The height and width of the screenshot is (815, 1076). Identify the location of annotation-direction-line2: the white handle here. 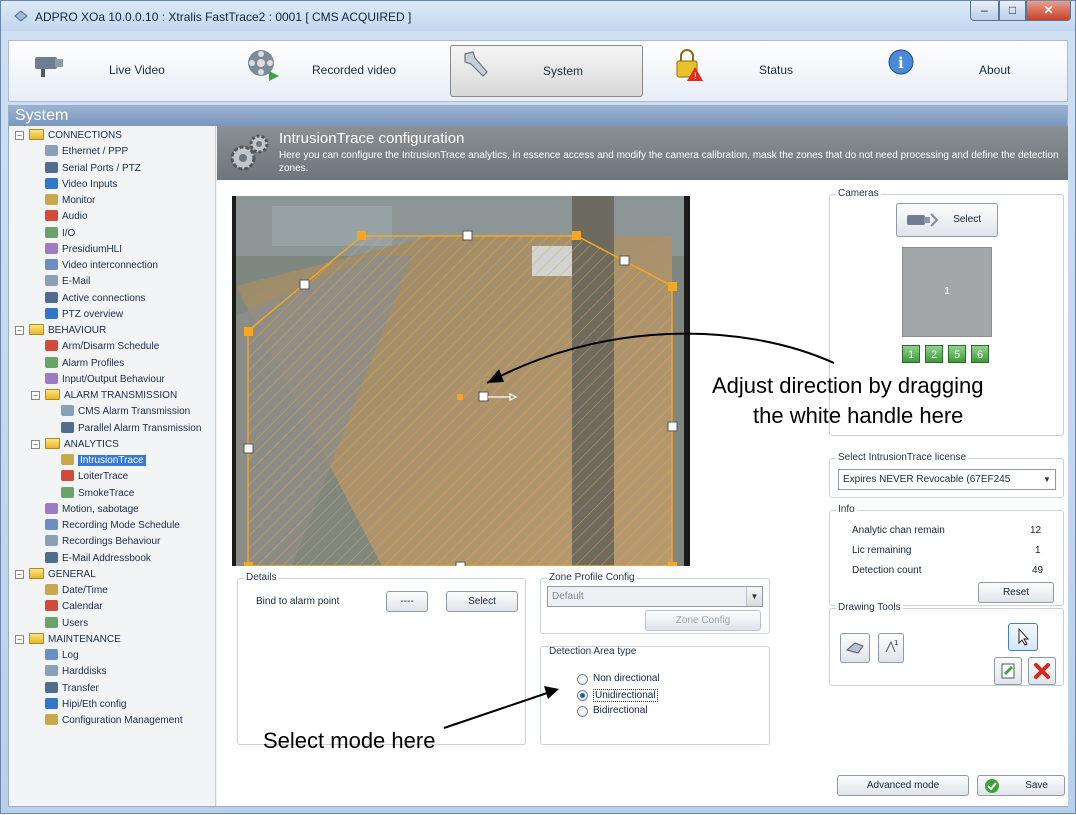
(858, 415).